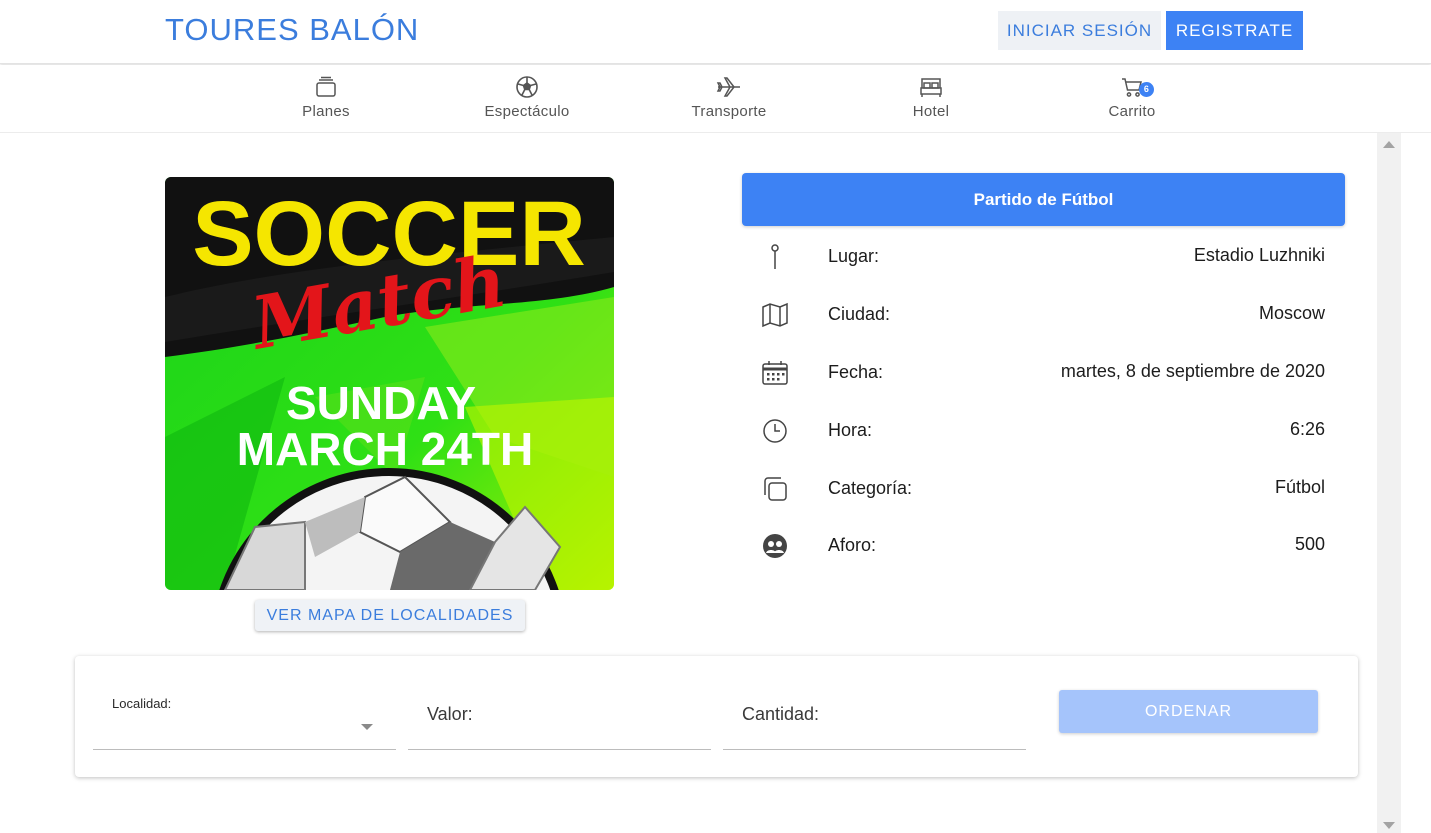  What do you see at coordinates (1043, 488) in the screenshot?
I see `detail-row-categoria: Categoría: Fútbol` at bounding box center [1043, 488].